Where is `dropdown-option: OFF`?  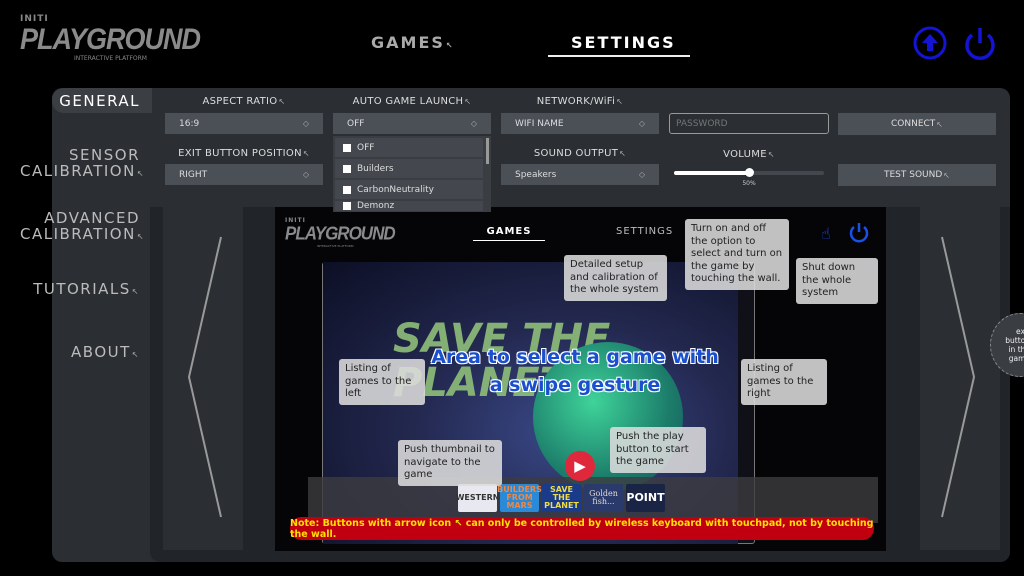 dropdown-option: OFF is located at coordinates (409, 147).